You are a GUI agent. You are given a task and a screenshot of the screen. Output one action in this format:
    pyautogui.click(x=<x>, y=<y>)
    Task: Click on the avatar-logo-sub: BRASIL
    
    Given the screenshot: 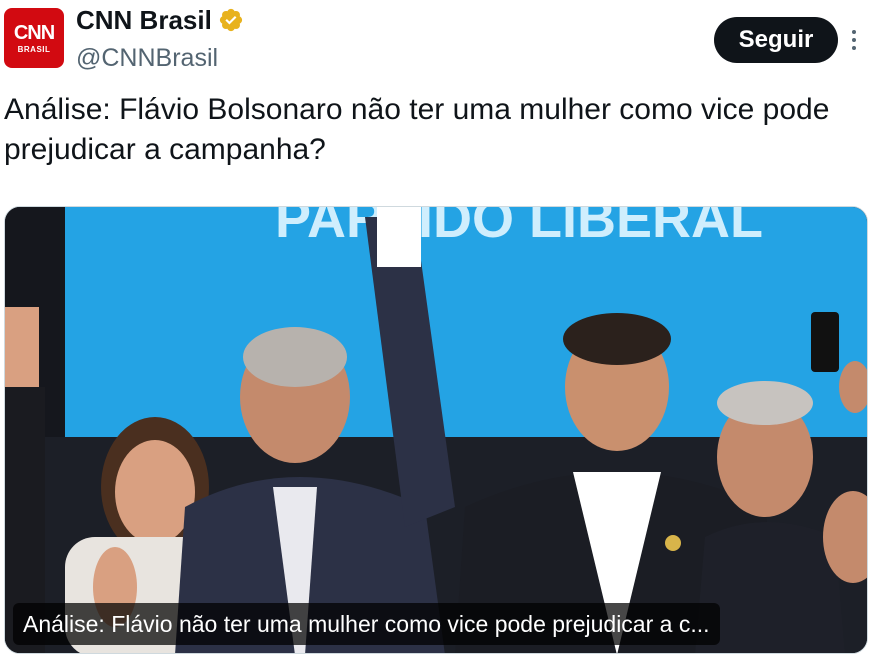 What is the action you would take?
    pyautogui.click(x=34, y=49)
    